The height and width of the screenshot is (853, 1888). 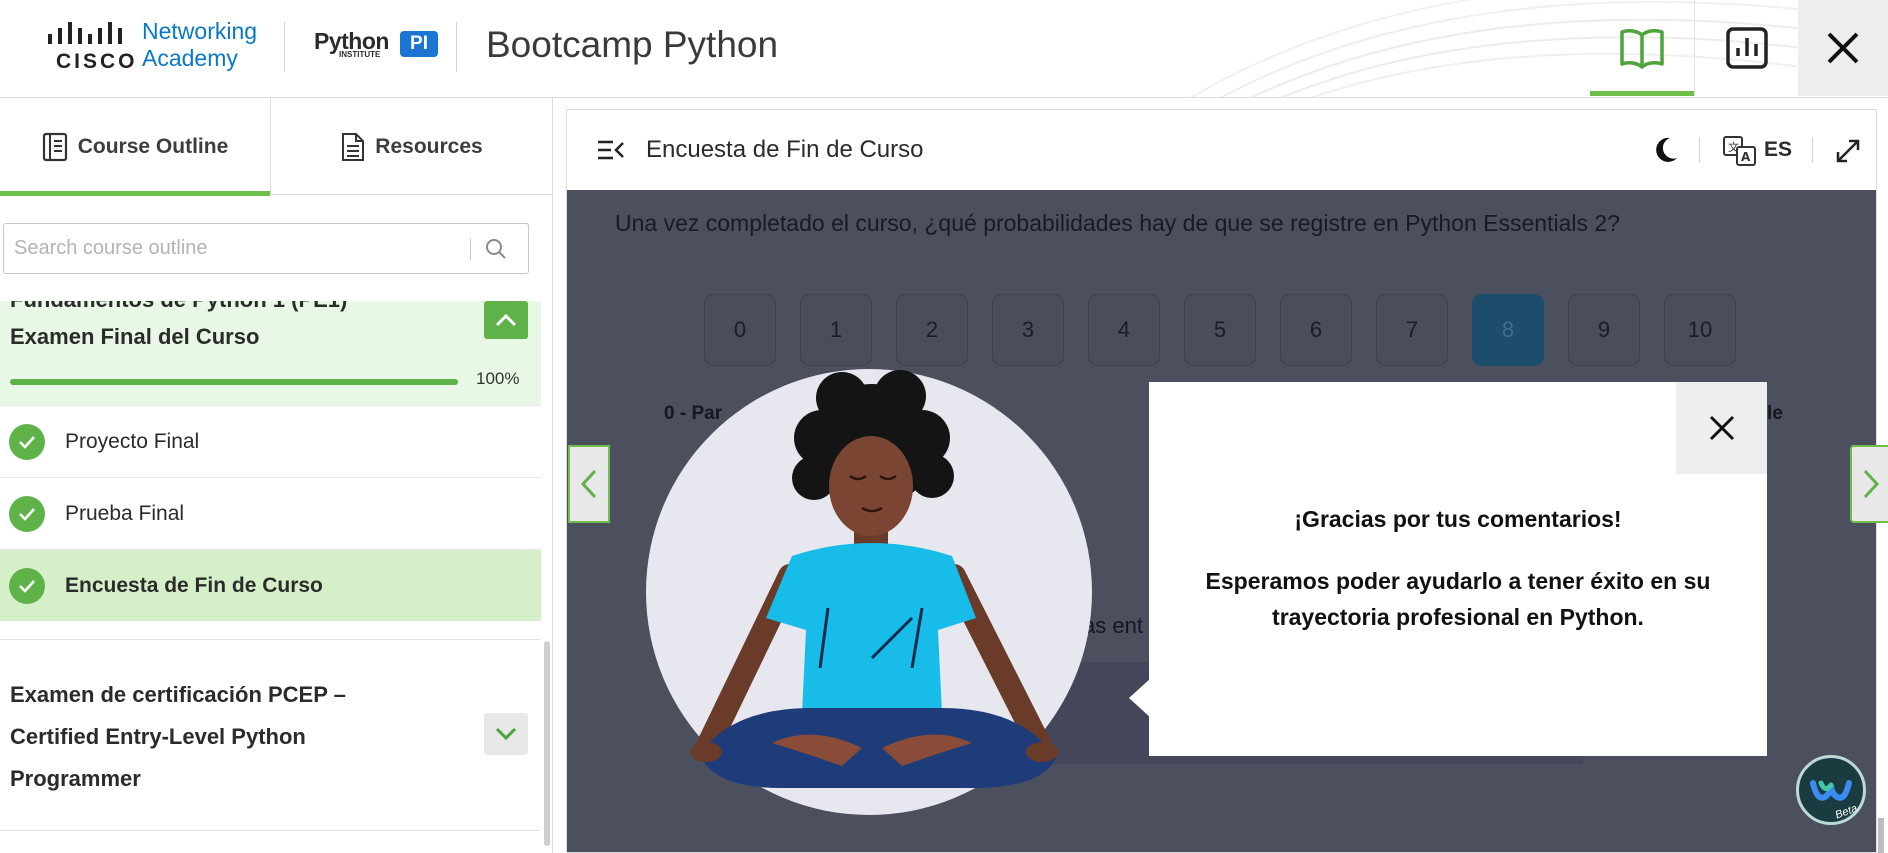 What do you see at coordinates (1140, 698) in the screenshot?
I see `dialog-pointer` at bounding box center [1140, 698].